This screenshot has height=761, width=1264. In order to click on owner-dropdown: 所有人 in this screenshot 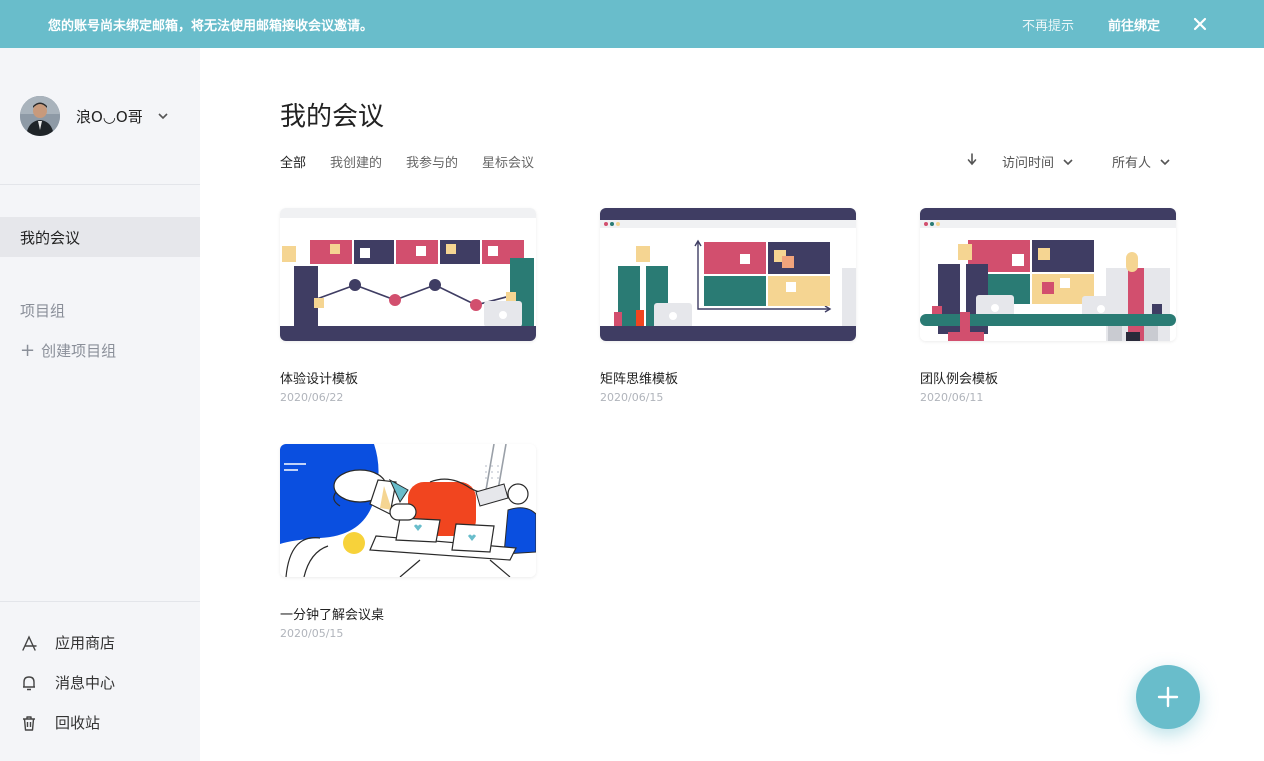, I will do `click(1141, 161)`.